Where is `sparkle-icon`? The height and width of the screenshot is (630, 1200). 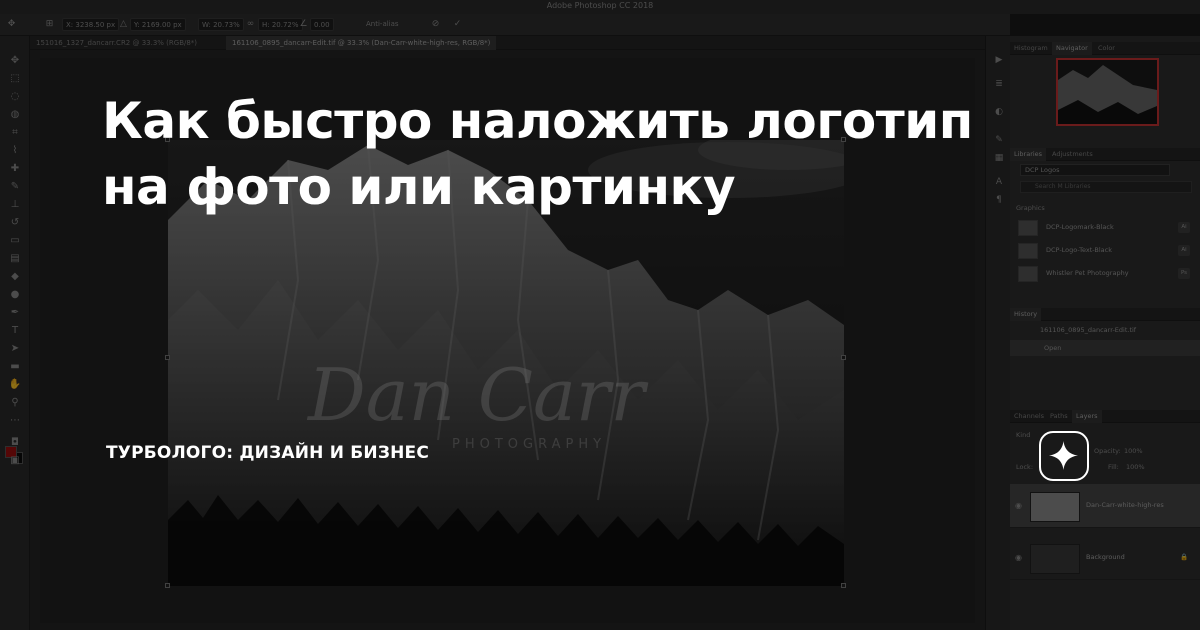 sparkle-icon is located at coordinates (1063, 455).